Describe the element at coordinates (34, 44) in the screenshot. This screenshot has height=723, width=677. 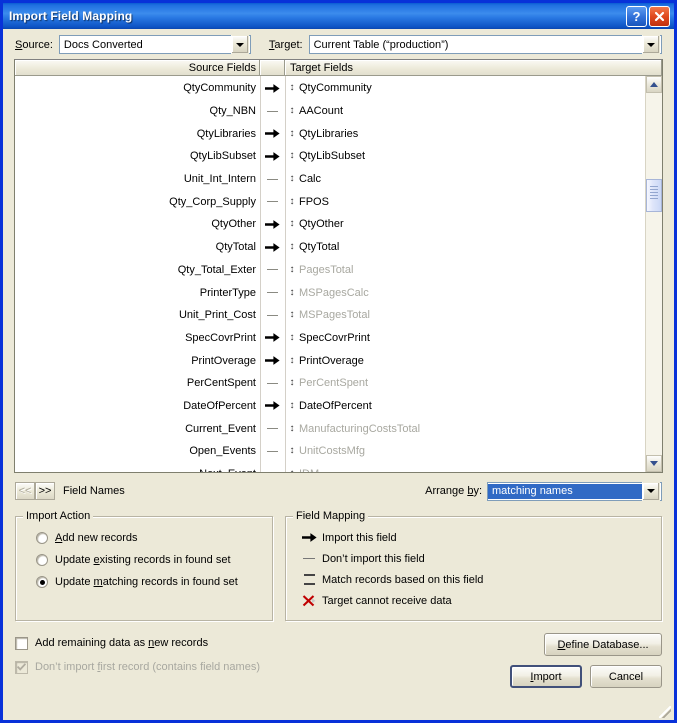
I see `source-label: Source:` at that location.